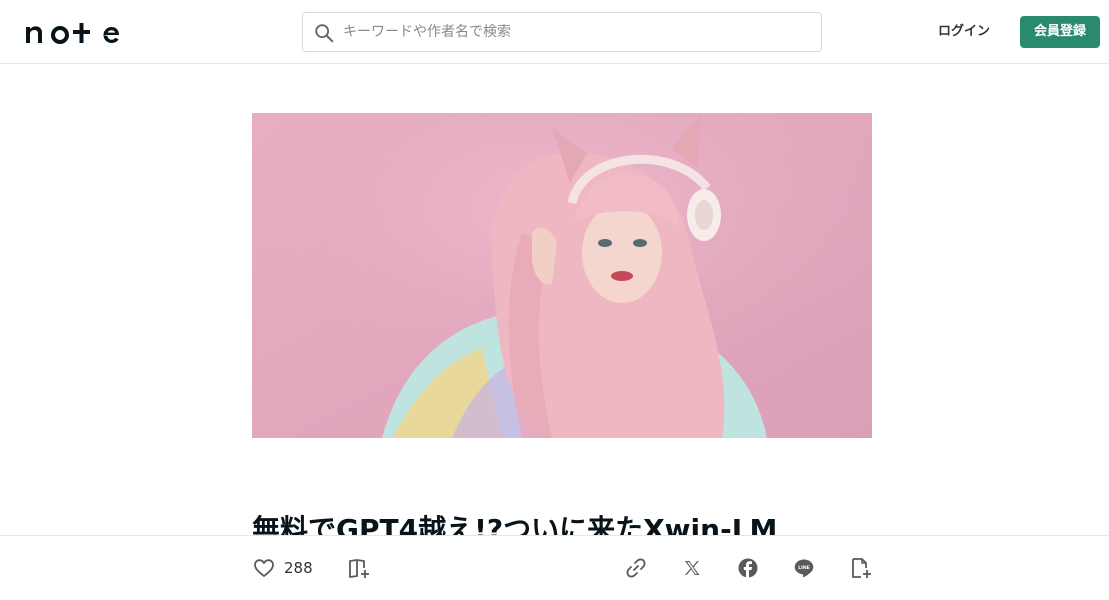  What do you see at coordinates (964, 32) in the screenshot?
I see `login-button: ログイン` at bounding box center [964, 32].